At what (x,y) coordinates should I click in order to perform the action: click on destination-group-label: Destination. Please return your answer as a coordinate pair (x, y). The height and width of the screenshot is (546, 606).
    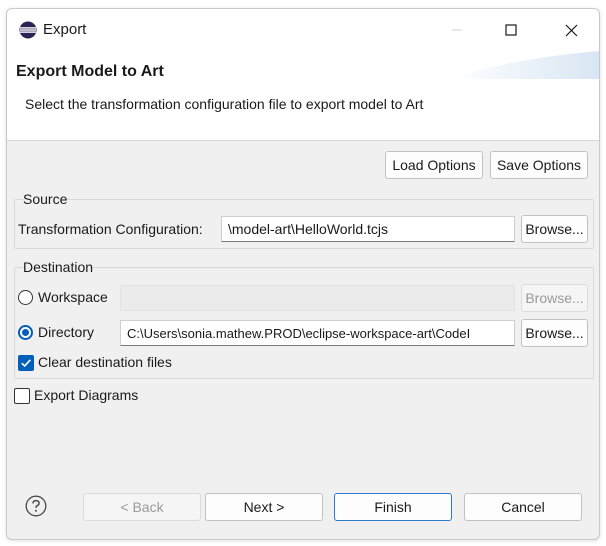
    Looking at the image, I should click on (58, 267).